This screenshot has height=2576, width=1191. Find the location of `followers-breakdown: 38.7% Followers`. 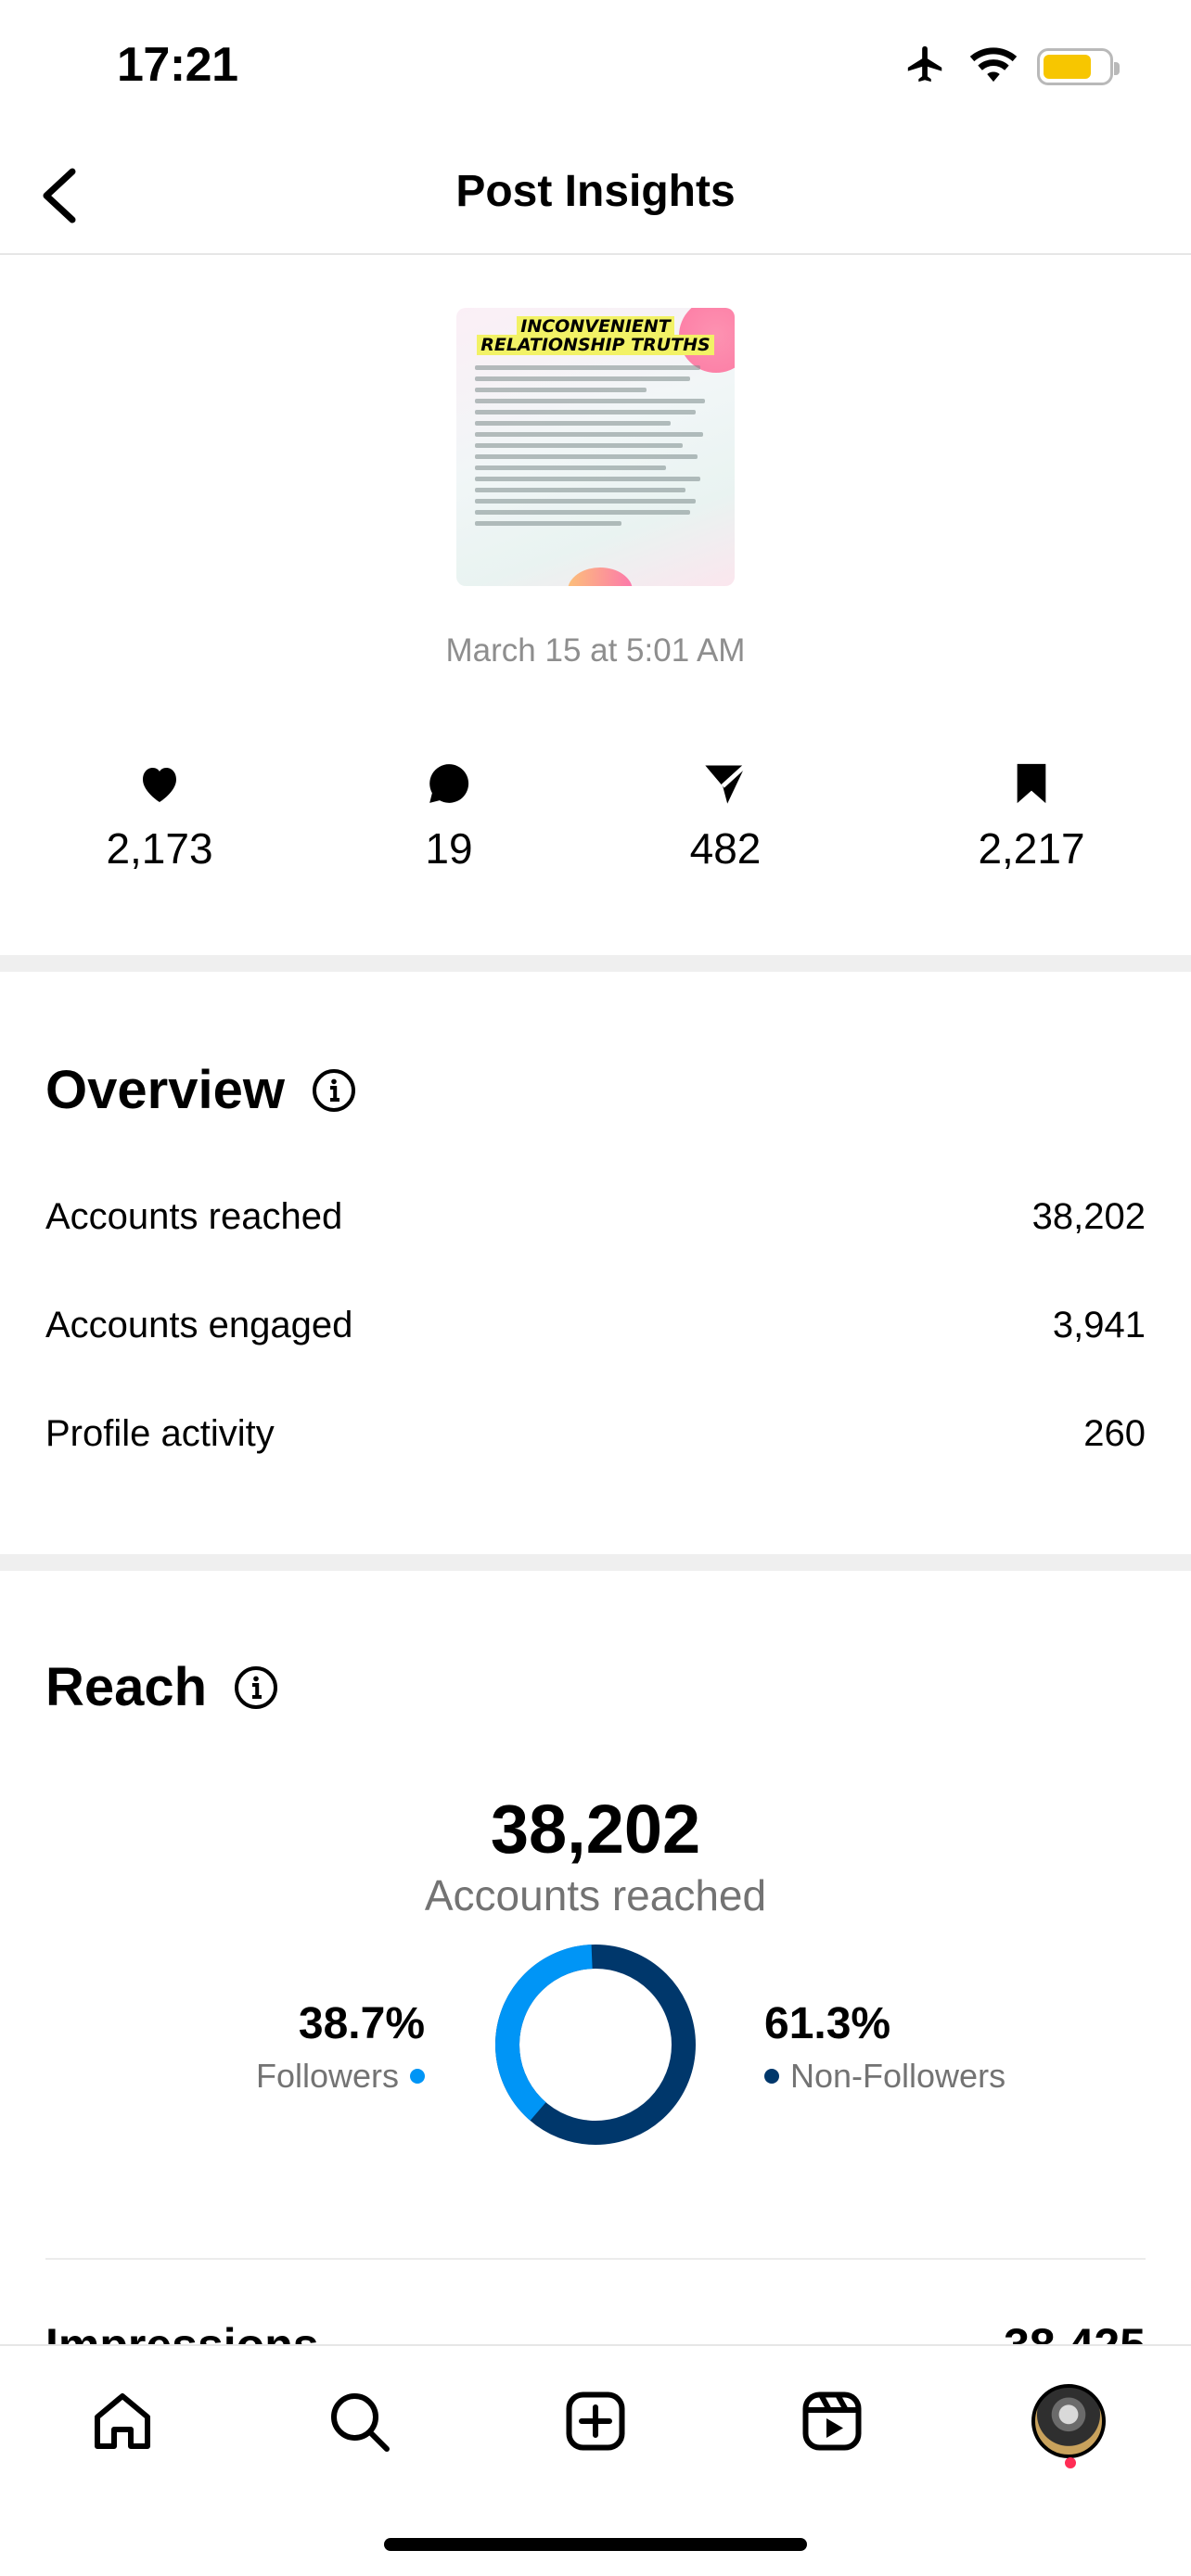

followers-breakdown: 38.7% Followers is located at coordinates (340, 2047).